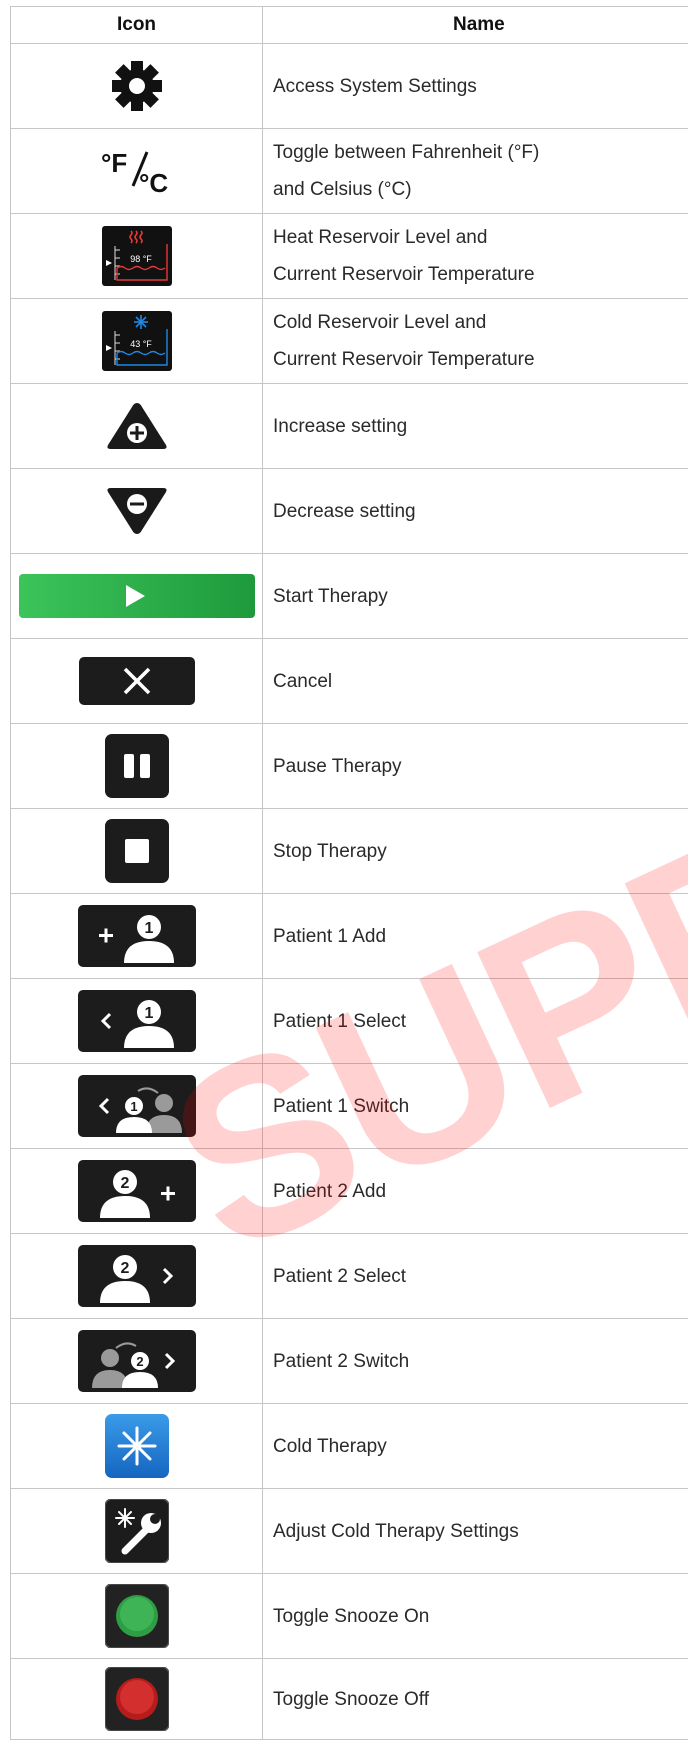 The height and width of the screenshot is (1741, 688). I want to click on table-row: 1 Patient 1 Add, so click(349, 936).